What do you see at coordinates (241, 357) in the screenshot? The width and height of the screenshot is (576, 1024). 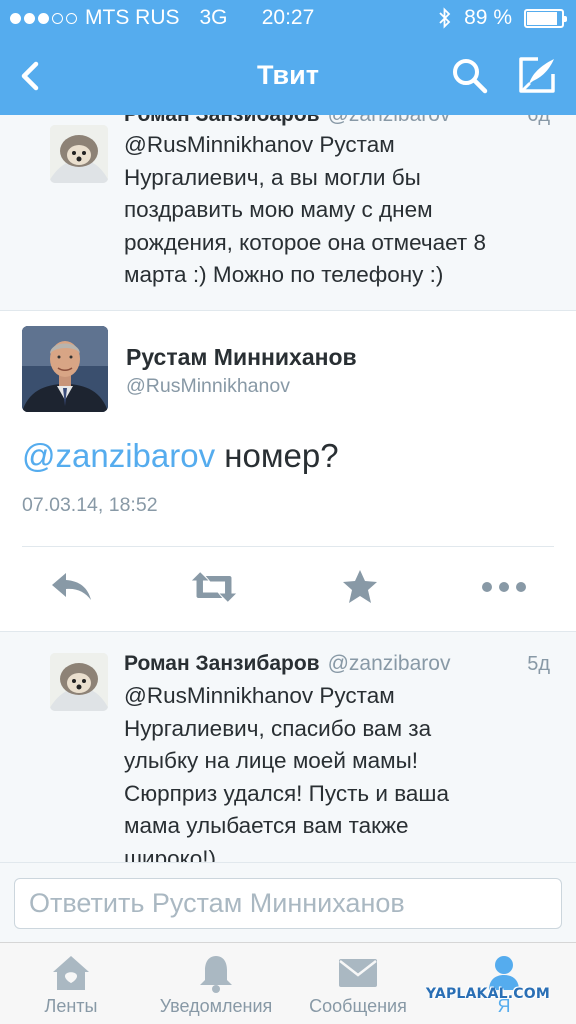 I see `author-name: Рустам Минниханов` at bounding box center [241, 357].